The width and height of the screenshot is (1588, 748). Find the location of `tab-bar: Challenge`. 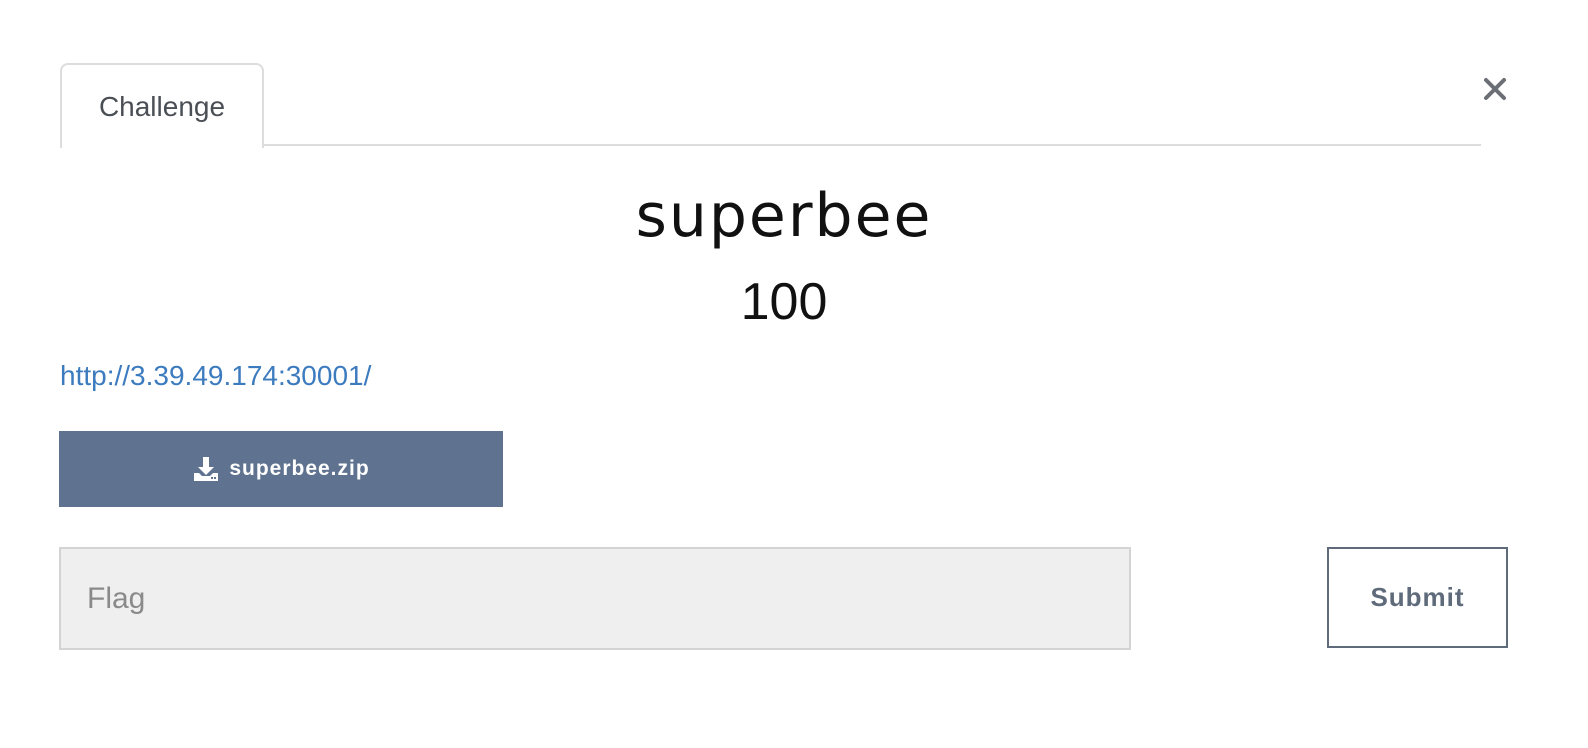

tab-bar: Challenge is located at coordinates (770, 105).